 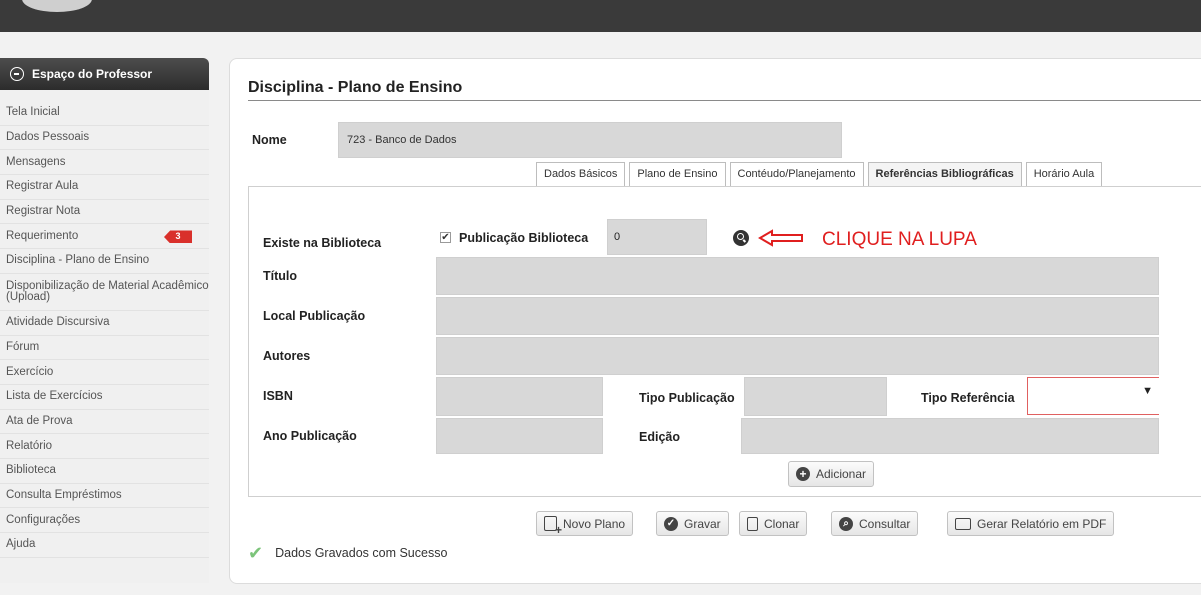 I want to click on sidebar-item-label: Lista de Exercícios, so click(x=54, y=396).